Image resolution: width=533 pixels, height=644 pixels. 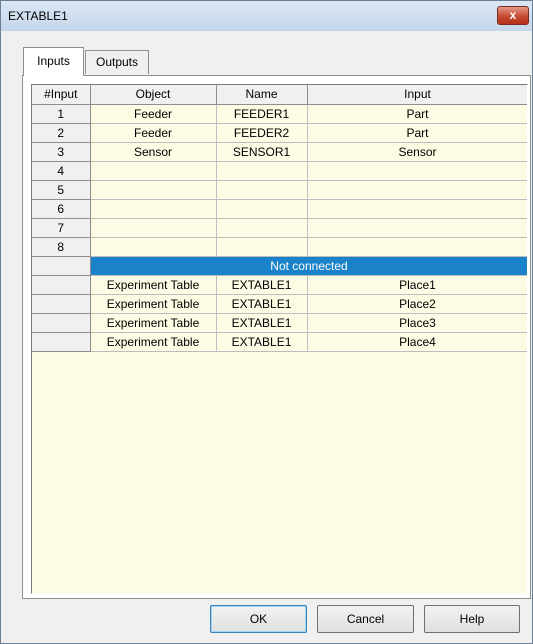 I want to click on table-row: 7, so click(x=279, y=228).